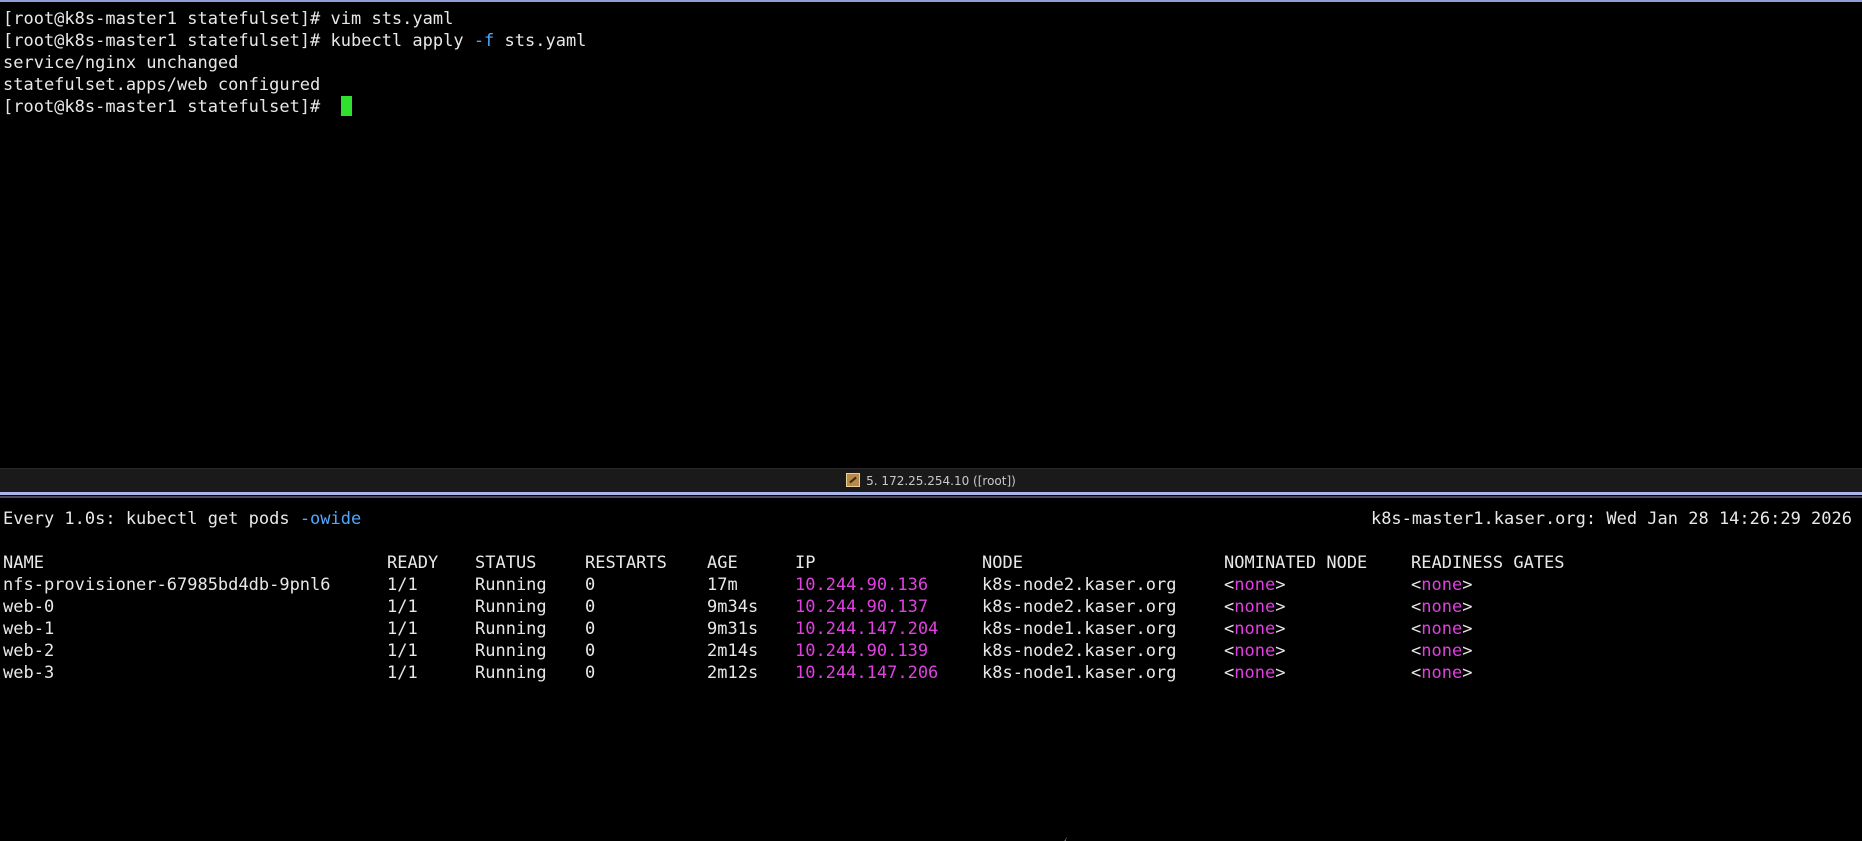 The width and height of the screenshot is (1862, 841). I want to click on column-header-ip: IP, so click(805, 563).